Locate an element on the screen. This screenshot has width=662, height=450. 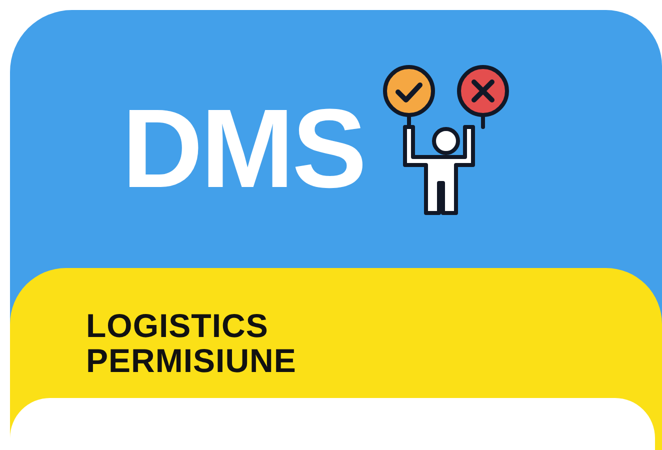
logo-text: DMS is located at coordinates (243, 149).